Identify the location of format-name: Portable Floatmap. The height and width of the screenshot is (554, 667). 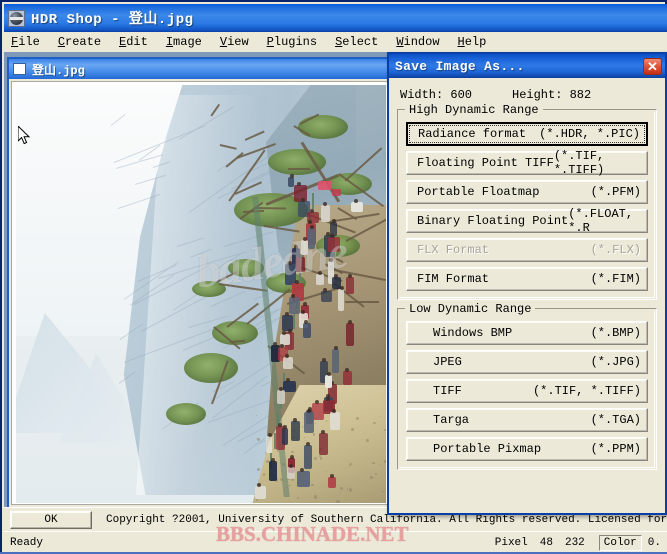
(478, 192).